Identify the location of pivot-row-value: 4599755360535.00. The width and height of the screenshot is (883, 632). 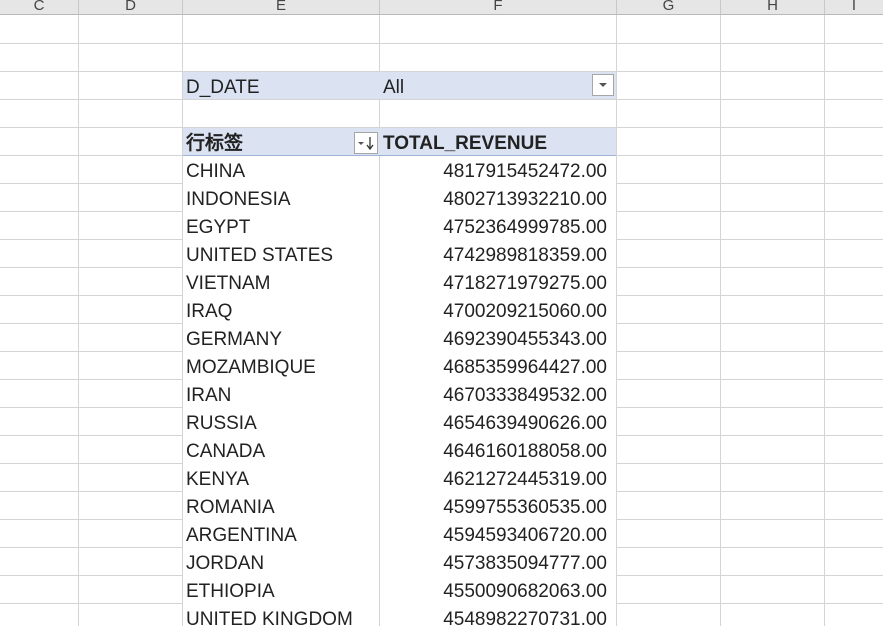
(495, 506).